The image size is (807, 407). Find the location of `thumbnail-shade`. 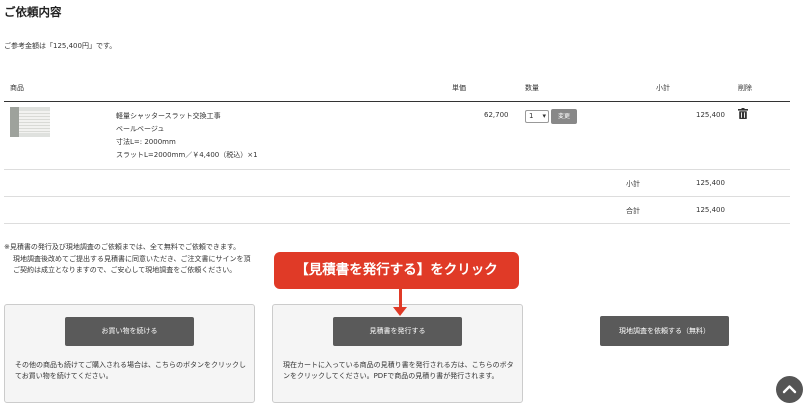

thumbnail-shade is located at coordinates (14, 122).